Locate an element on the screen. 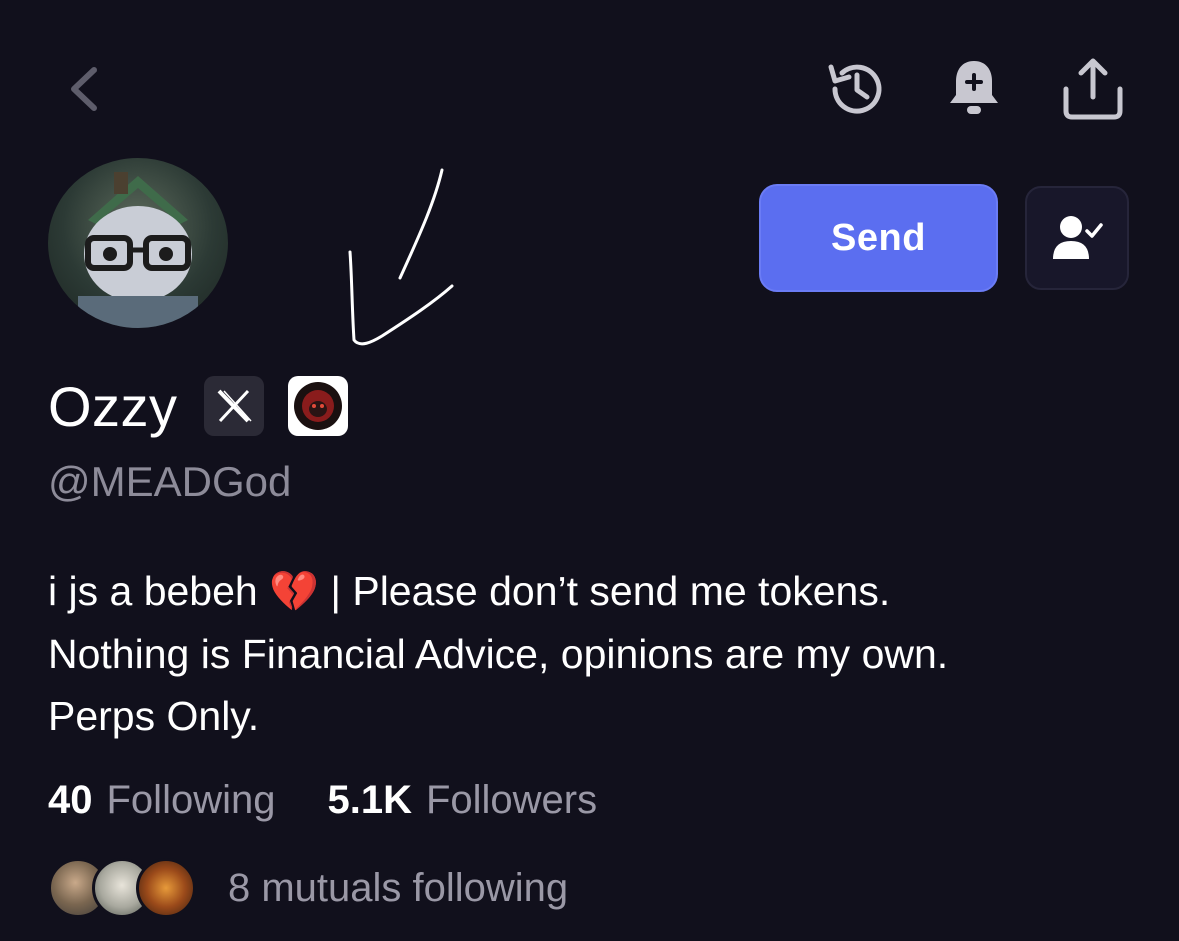 The width and height of the screenshot is (1179, 941). back-button is located at coordinates (83, 89).